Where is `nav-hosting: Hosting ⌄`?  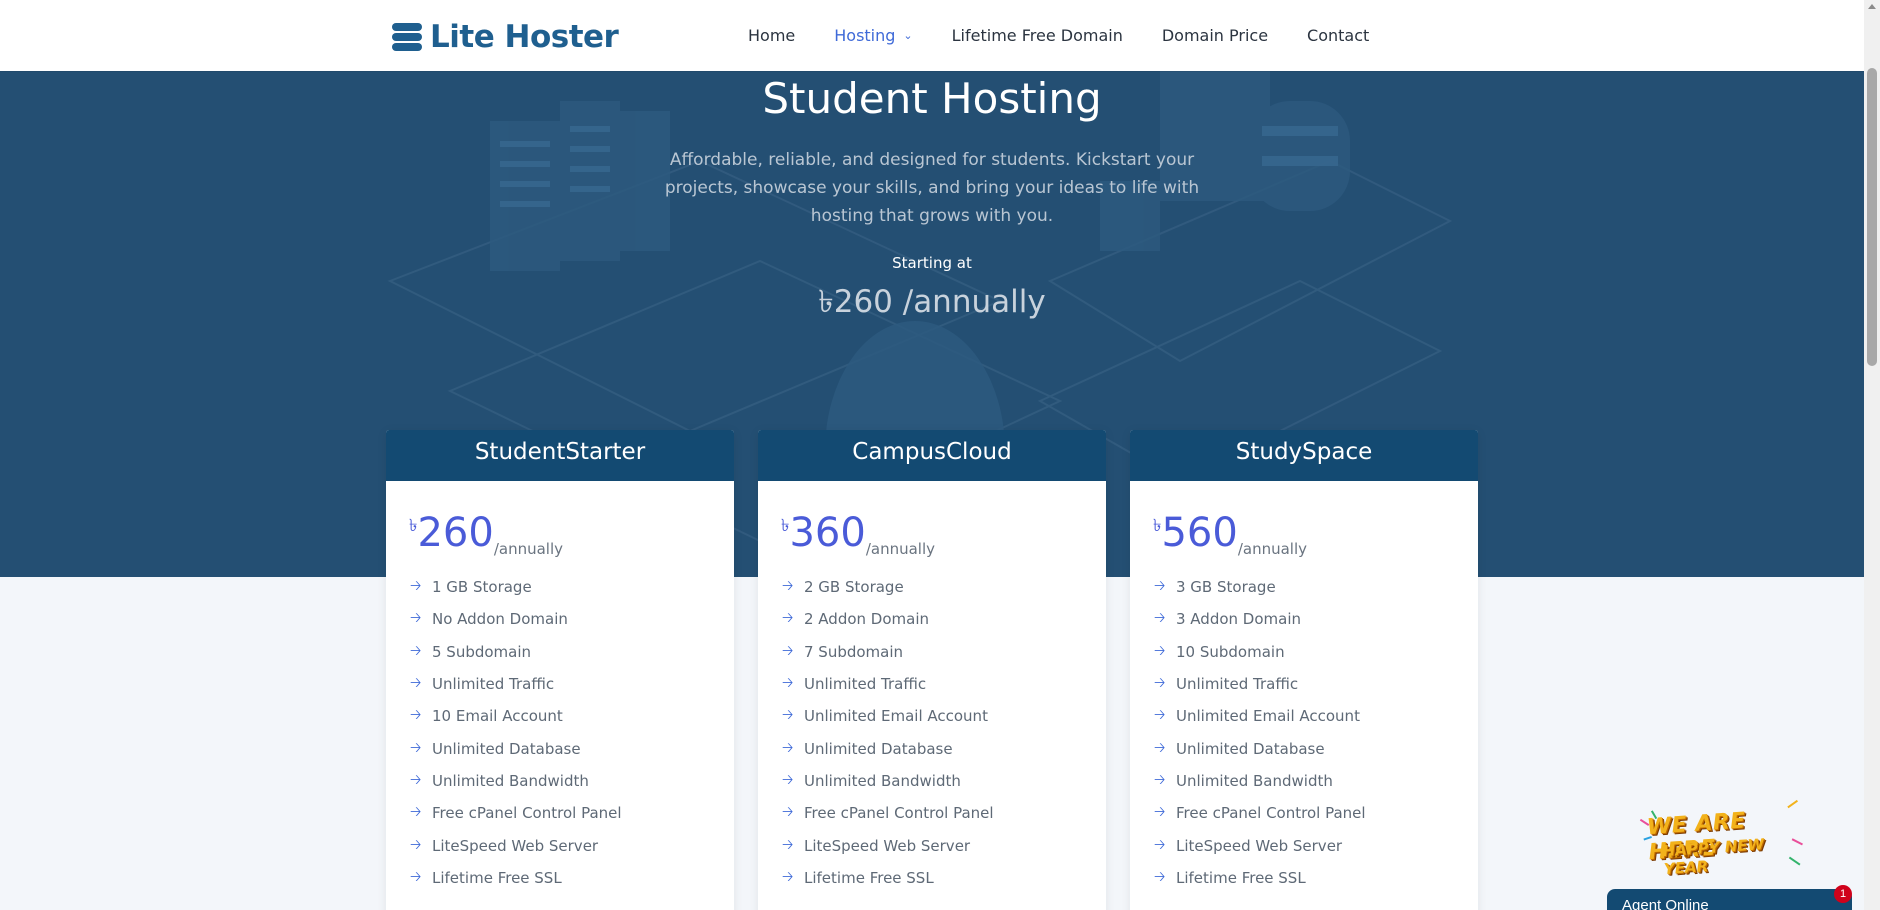
nav-hosting: Hosting ⌄ is located at coordinates (873, 35).